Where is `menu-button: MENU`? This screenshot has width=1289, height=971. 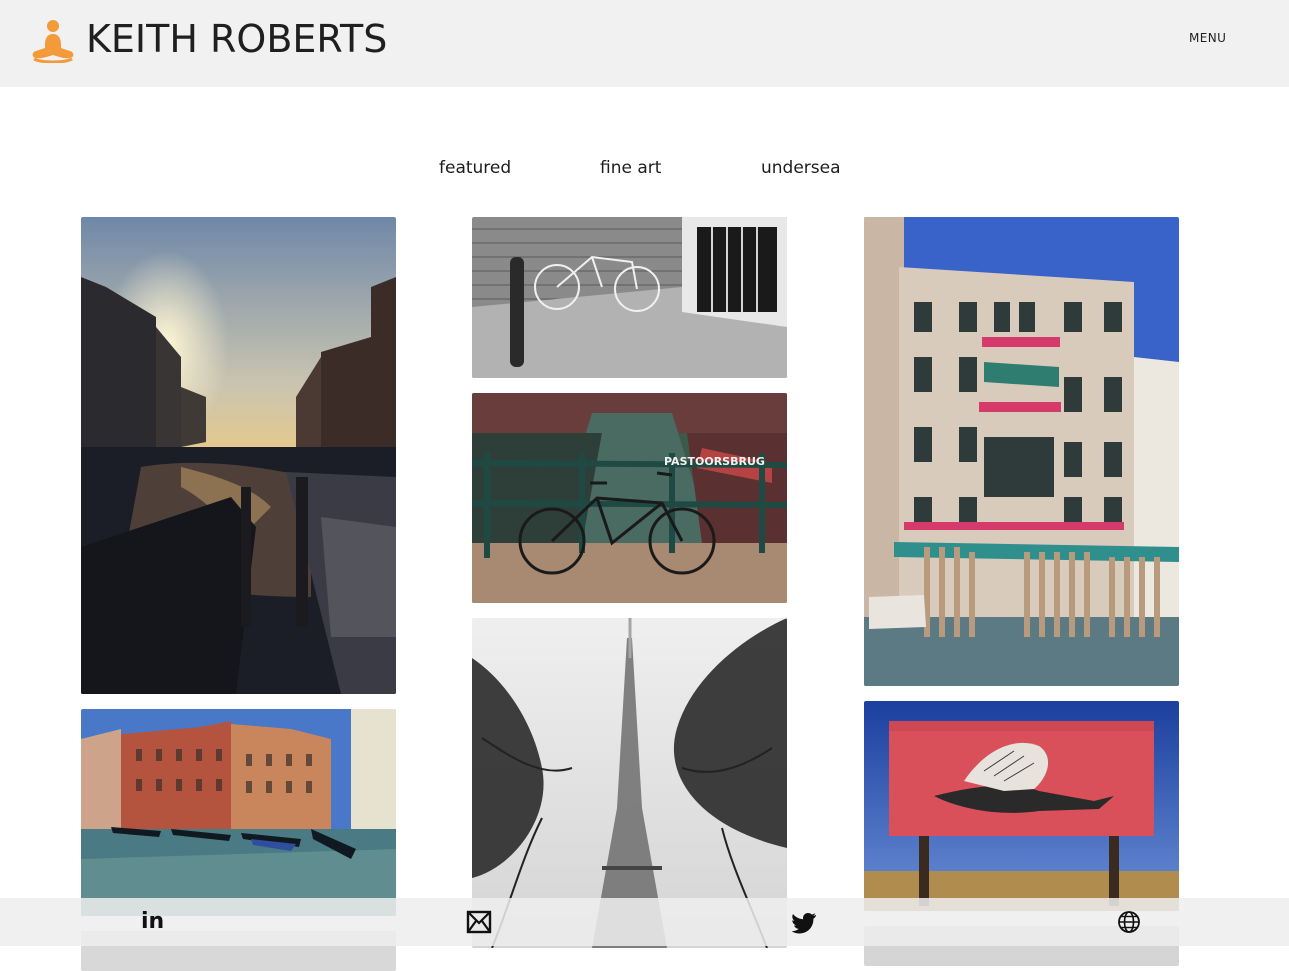
menu-button: MENU is located at coordinates (1207, 38).